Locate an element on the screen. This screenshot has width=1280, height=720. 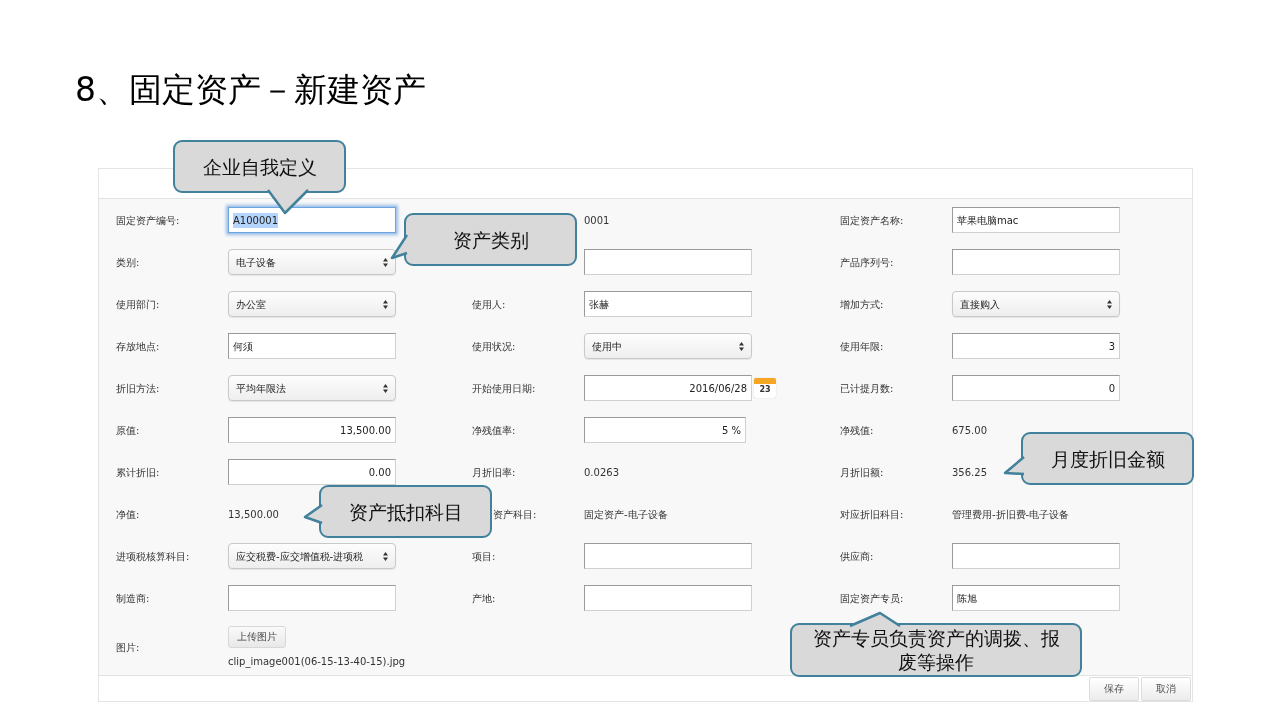
field-label: 制造商: is located at coordinates (133, 598).